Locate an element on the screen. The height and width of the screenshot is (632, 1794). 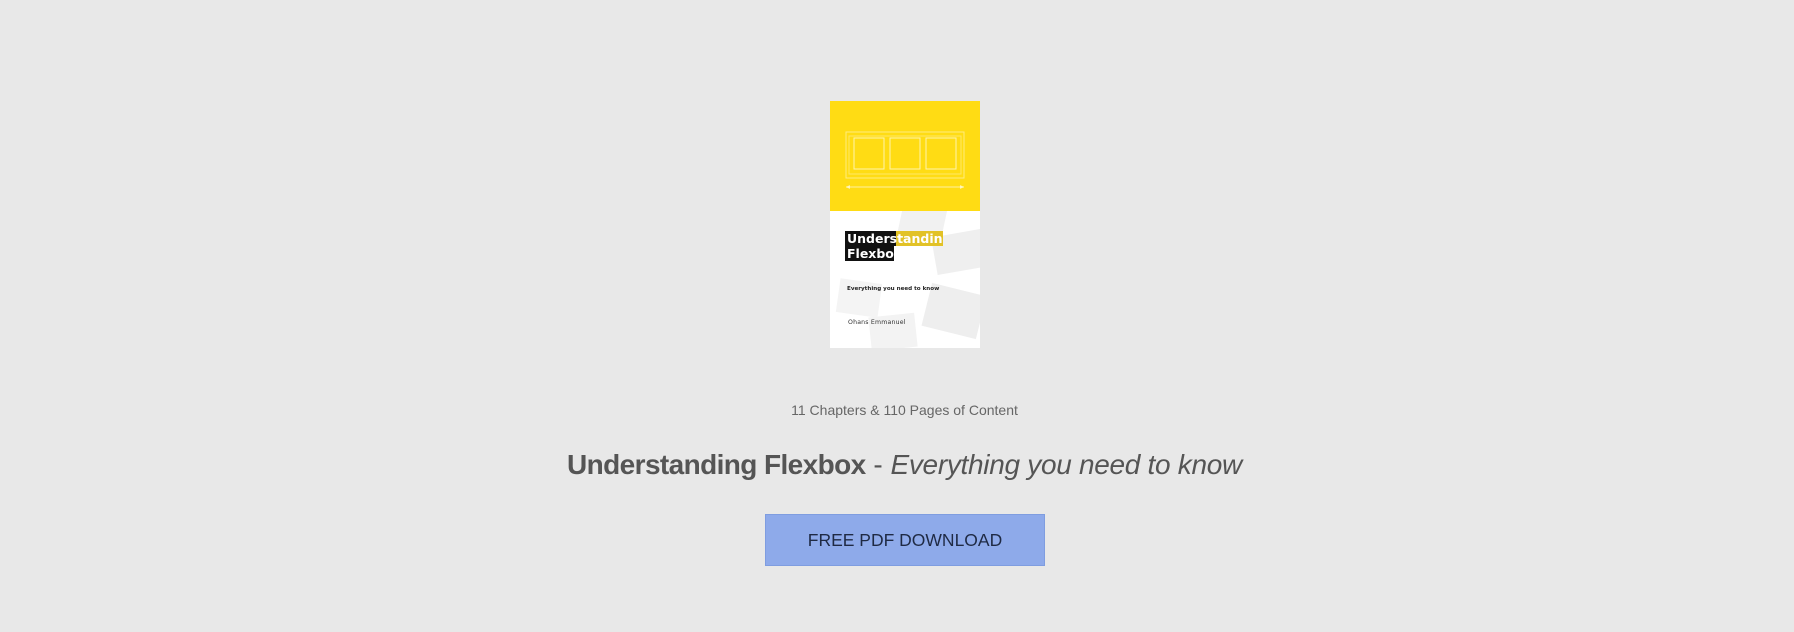
cover-yellow-panel is located at coordinates (905, 156).